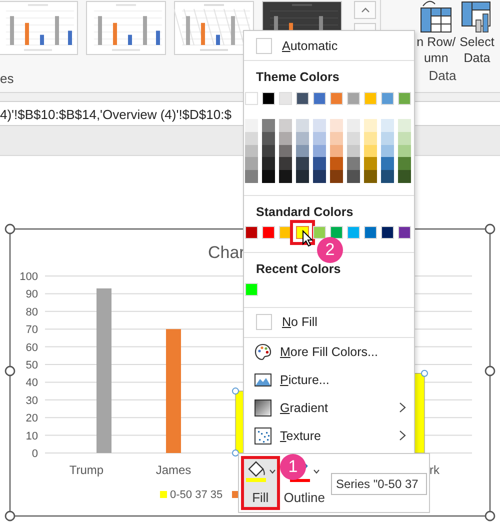 This screenshot has width=500, height=524. Describe the element at coordinates (329, 408) in the screenshot. I see `menu-item: Gradient` at that location.